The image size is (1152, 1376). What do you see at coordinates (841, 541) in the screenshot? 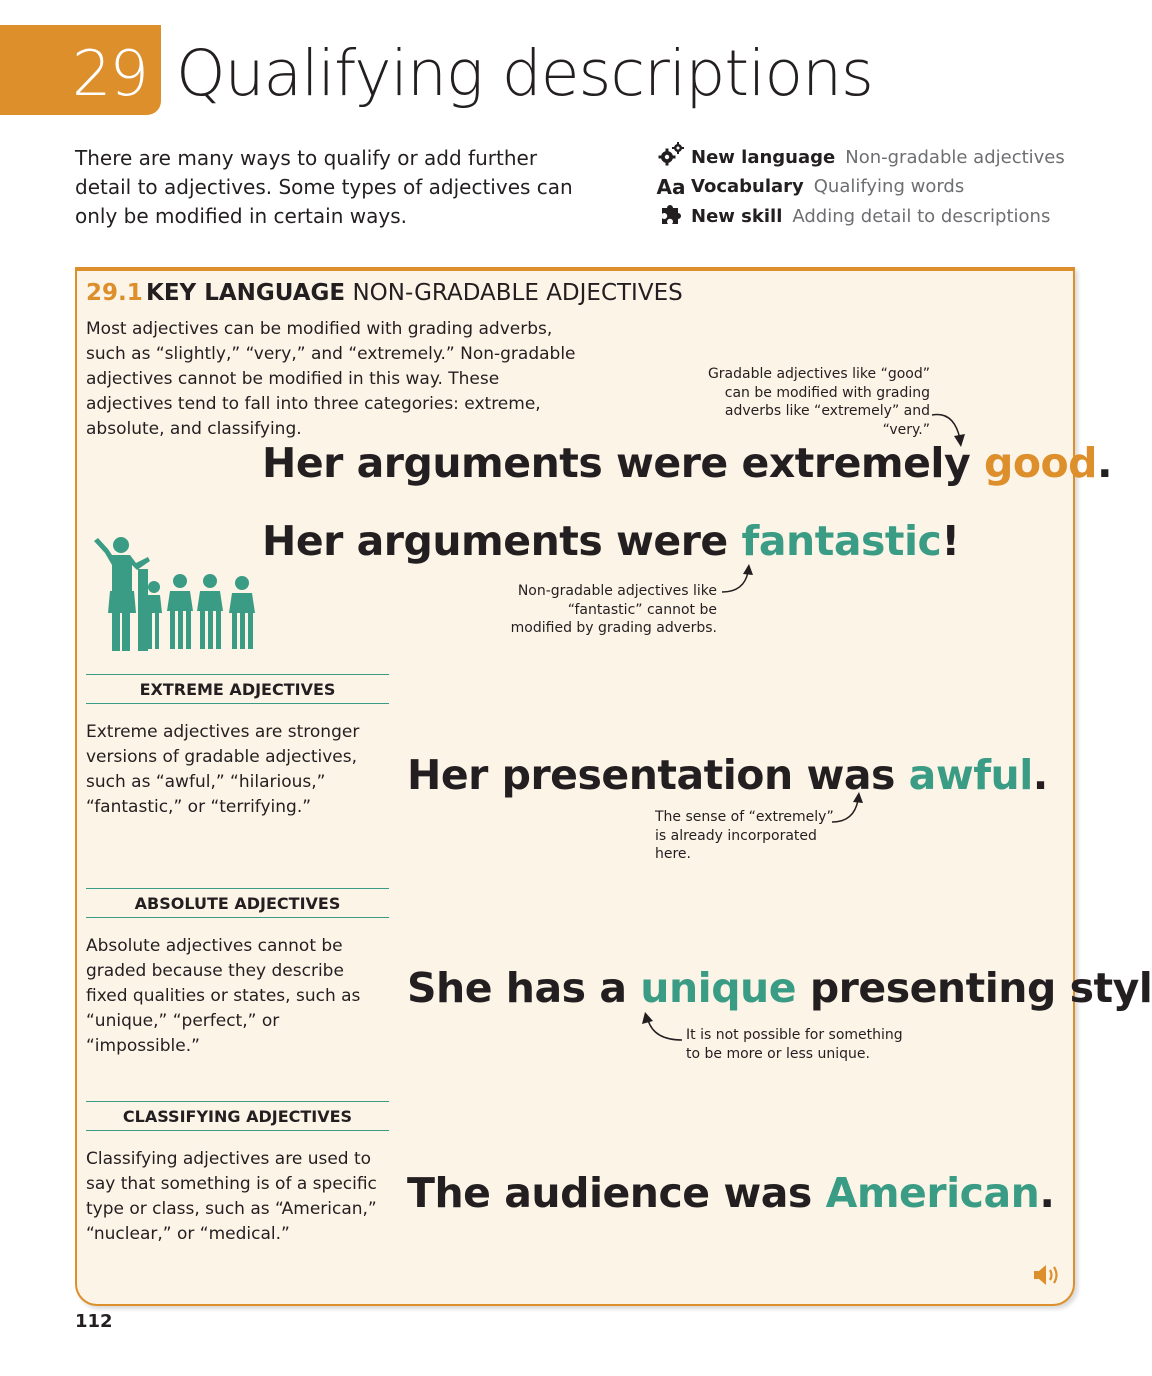
I see `highlight-word: fantastic` at bounding box center [841, 541].